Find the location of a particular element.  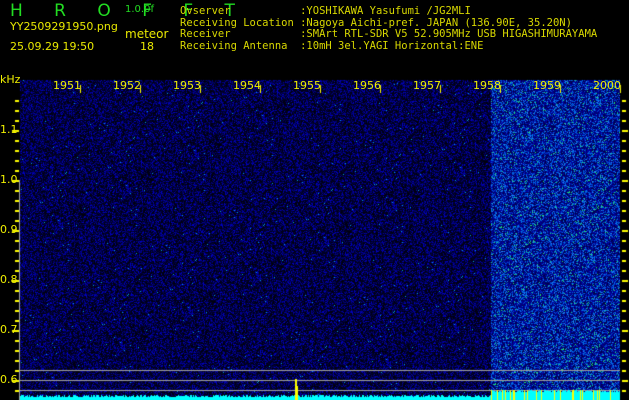

x-tick-label: 1952 is located at coordinates (127, 85).